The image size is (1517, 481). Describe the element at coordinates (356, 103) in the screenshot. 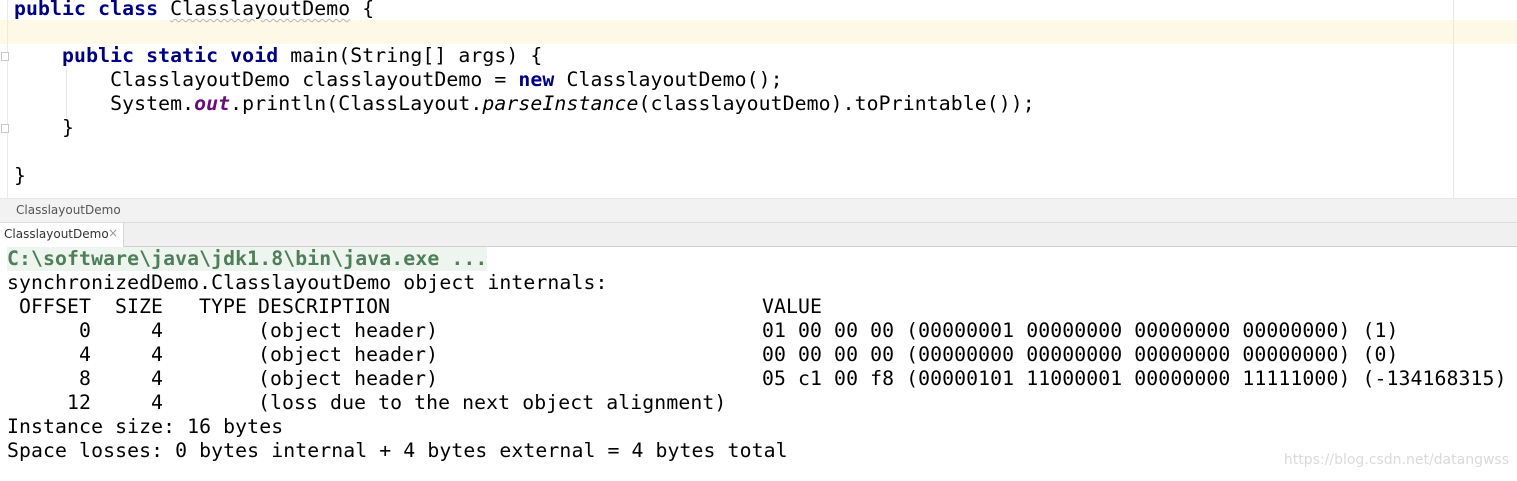

I see `code-token: .println(ClassLayout.` at that location.